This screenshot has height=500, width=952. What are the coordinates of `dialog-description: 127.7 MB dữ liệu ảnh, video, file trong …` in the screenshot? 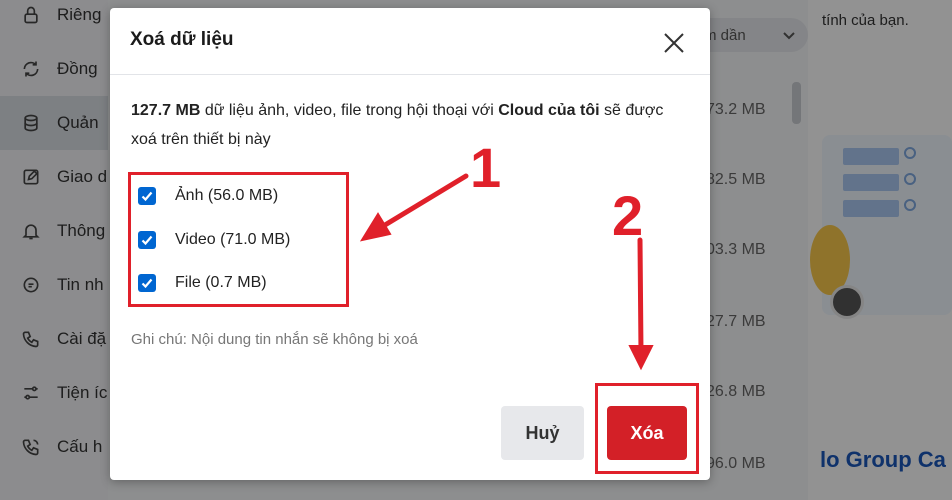 It's located at (411, 125).